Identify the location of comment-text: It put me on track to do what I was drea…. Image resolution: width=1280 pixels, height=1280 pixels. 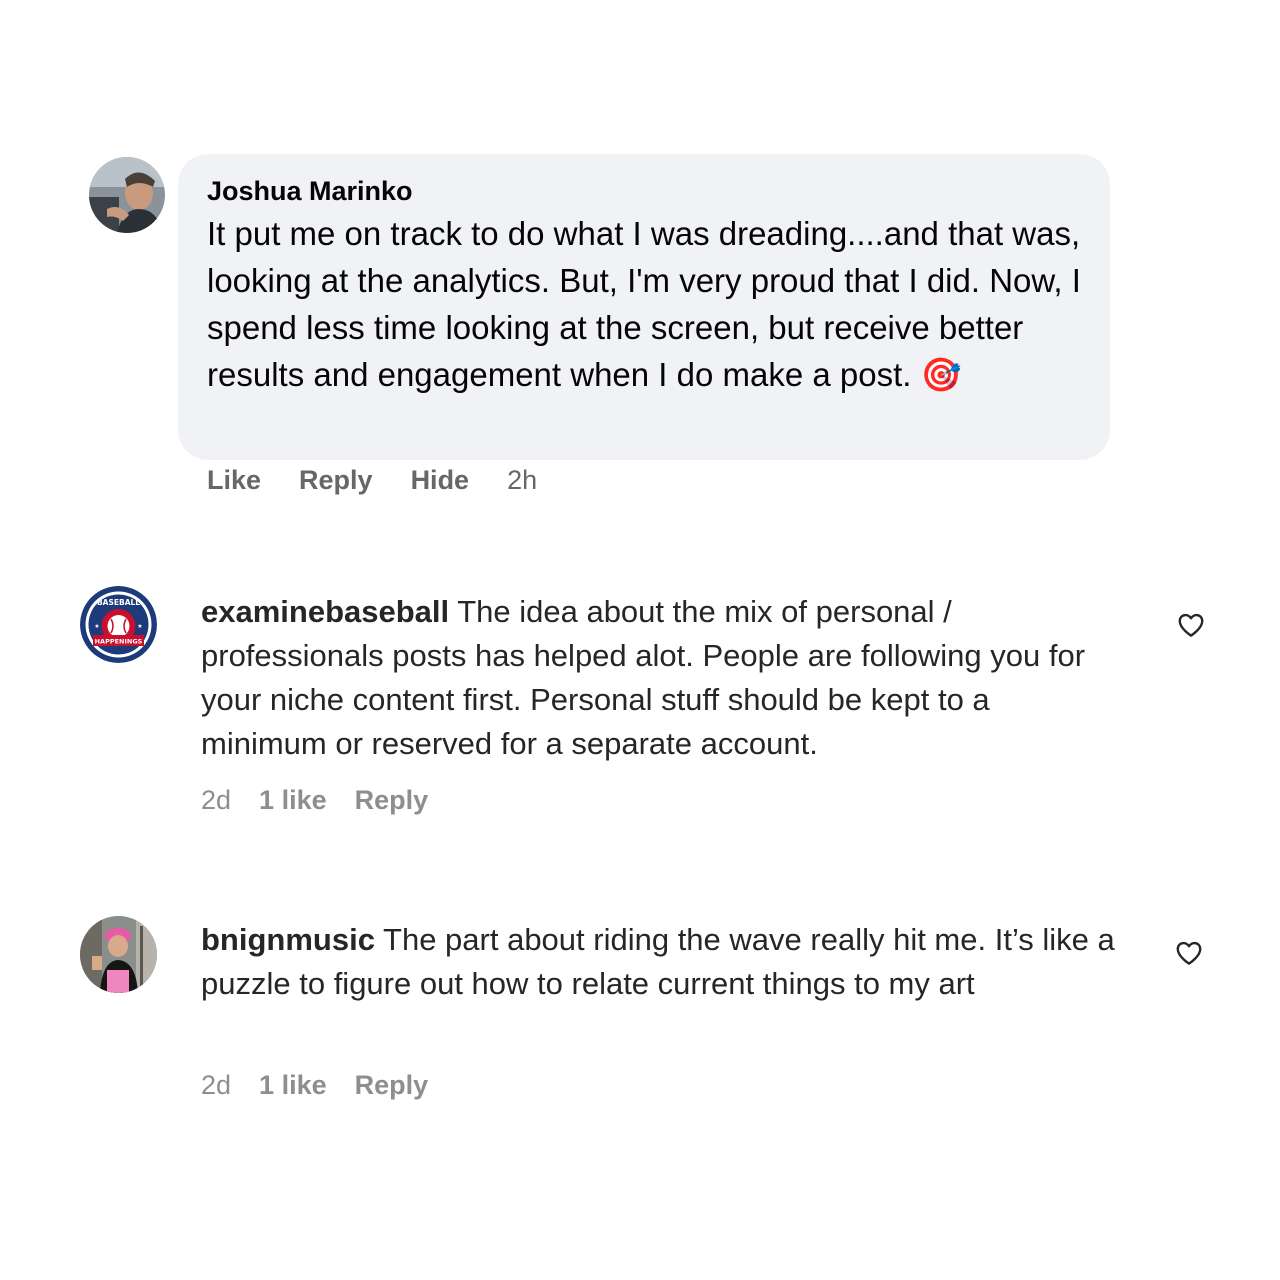
(644, 304).